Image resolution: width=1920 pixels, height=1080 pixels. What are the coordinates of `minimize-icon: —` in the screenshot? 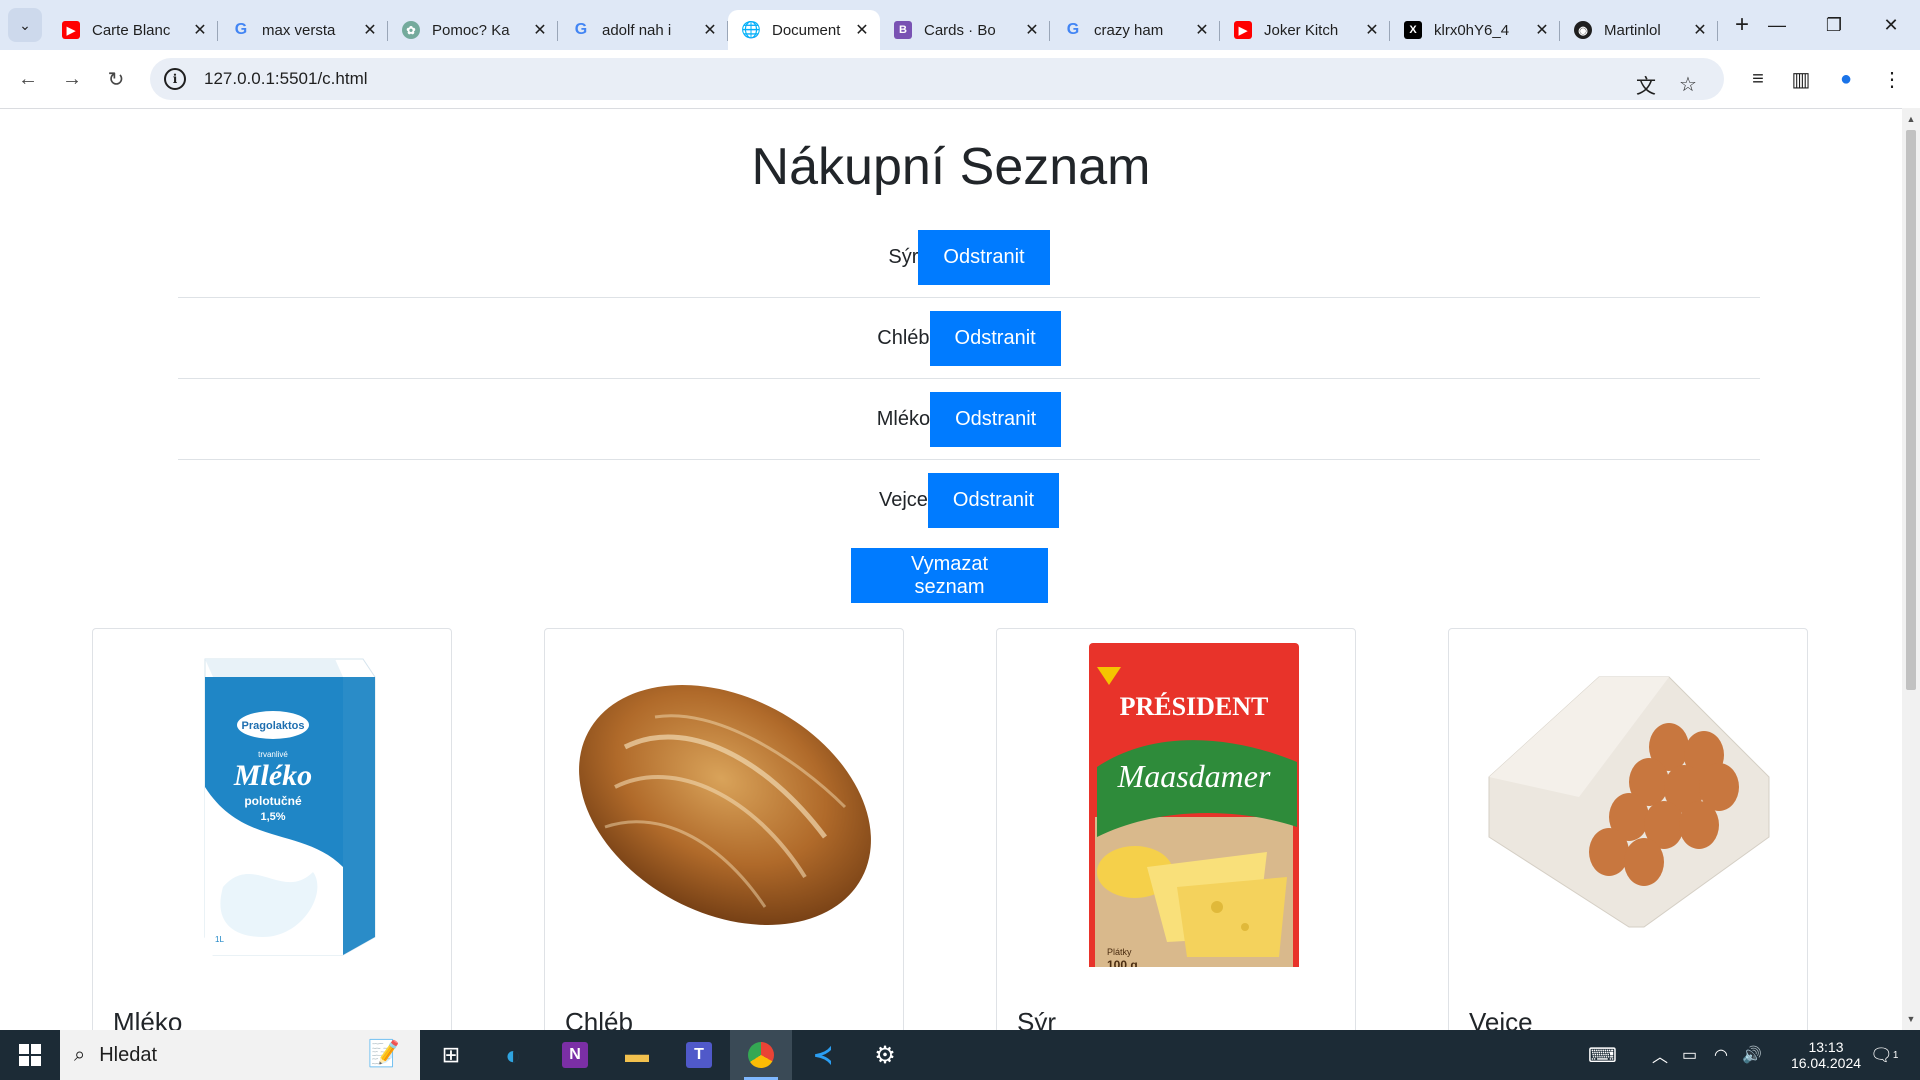 It's located at (1777, 24).